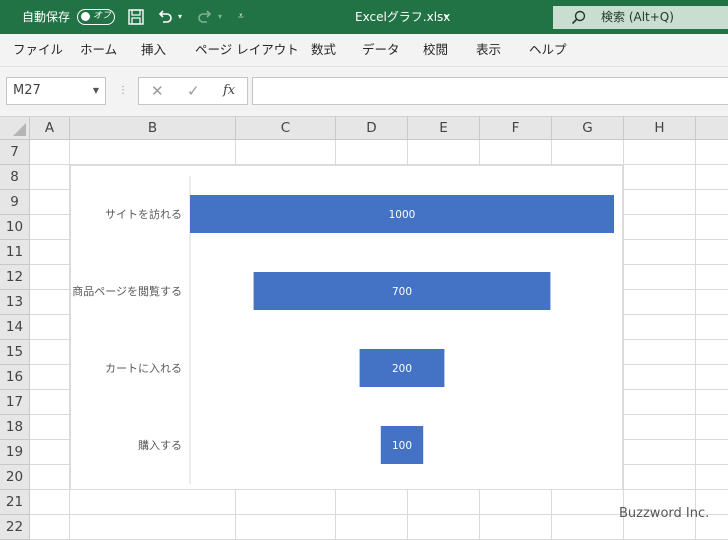 The image size is (728, 540). Describe the element at coordinates (157, 91) in the screenshot. I see `cancel-icon: ✕` at that location.